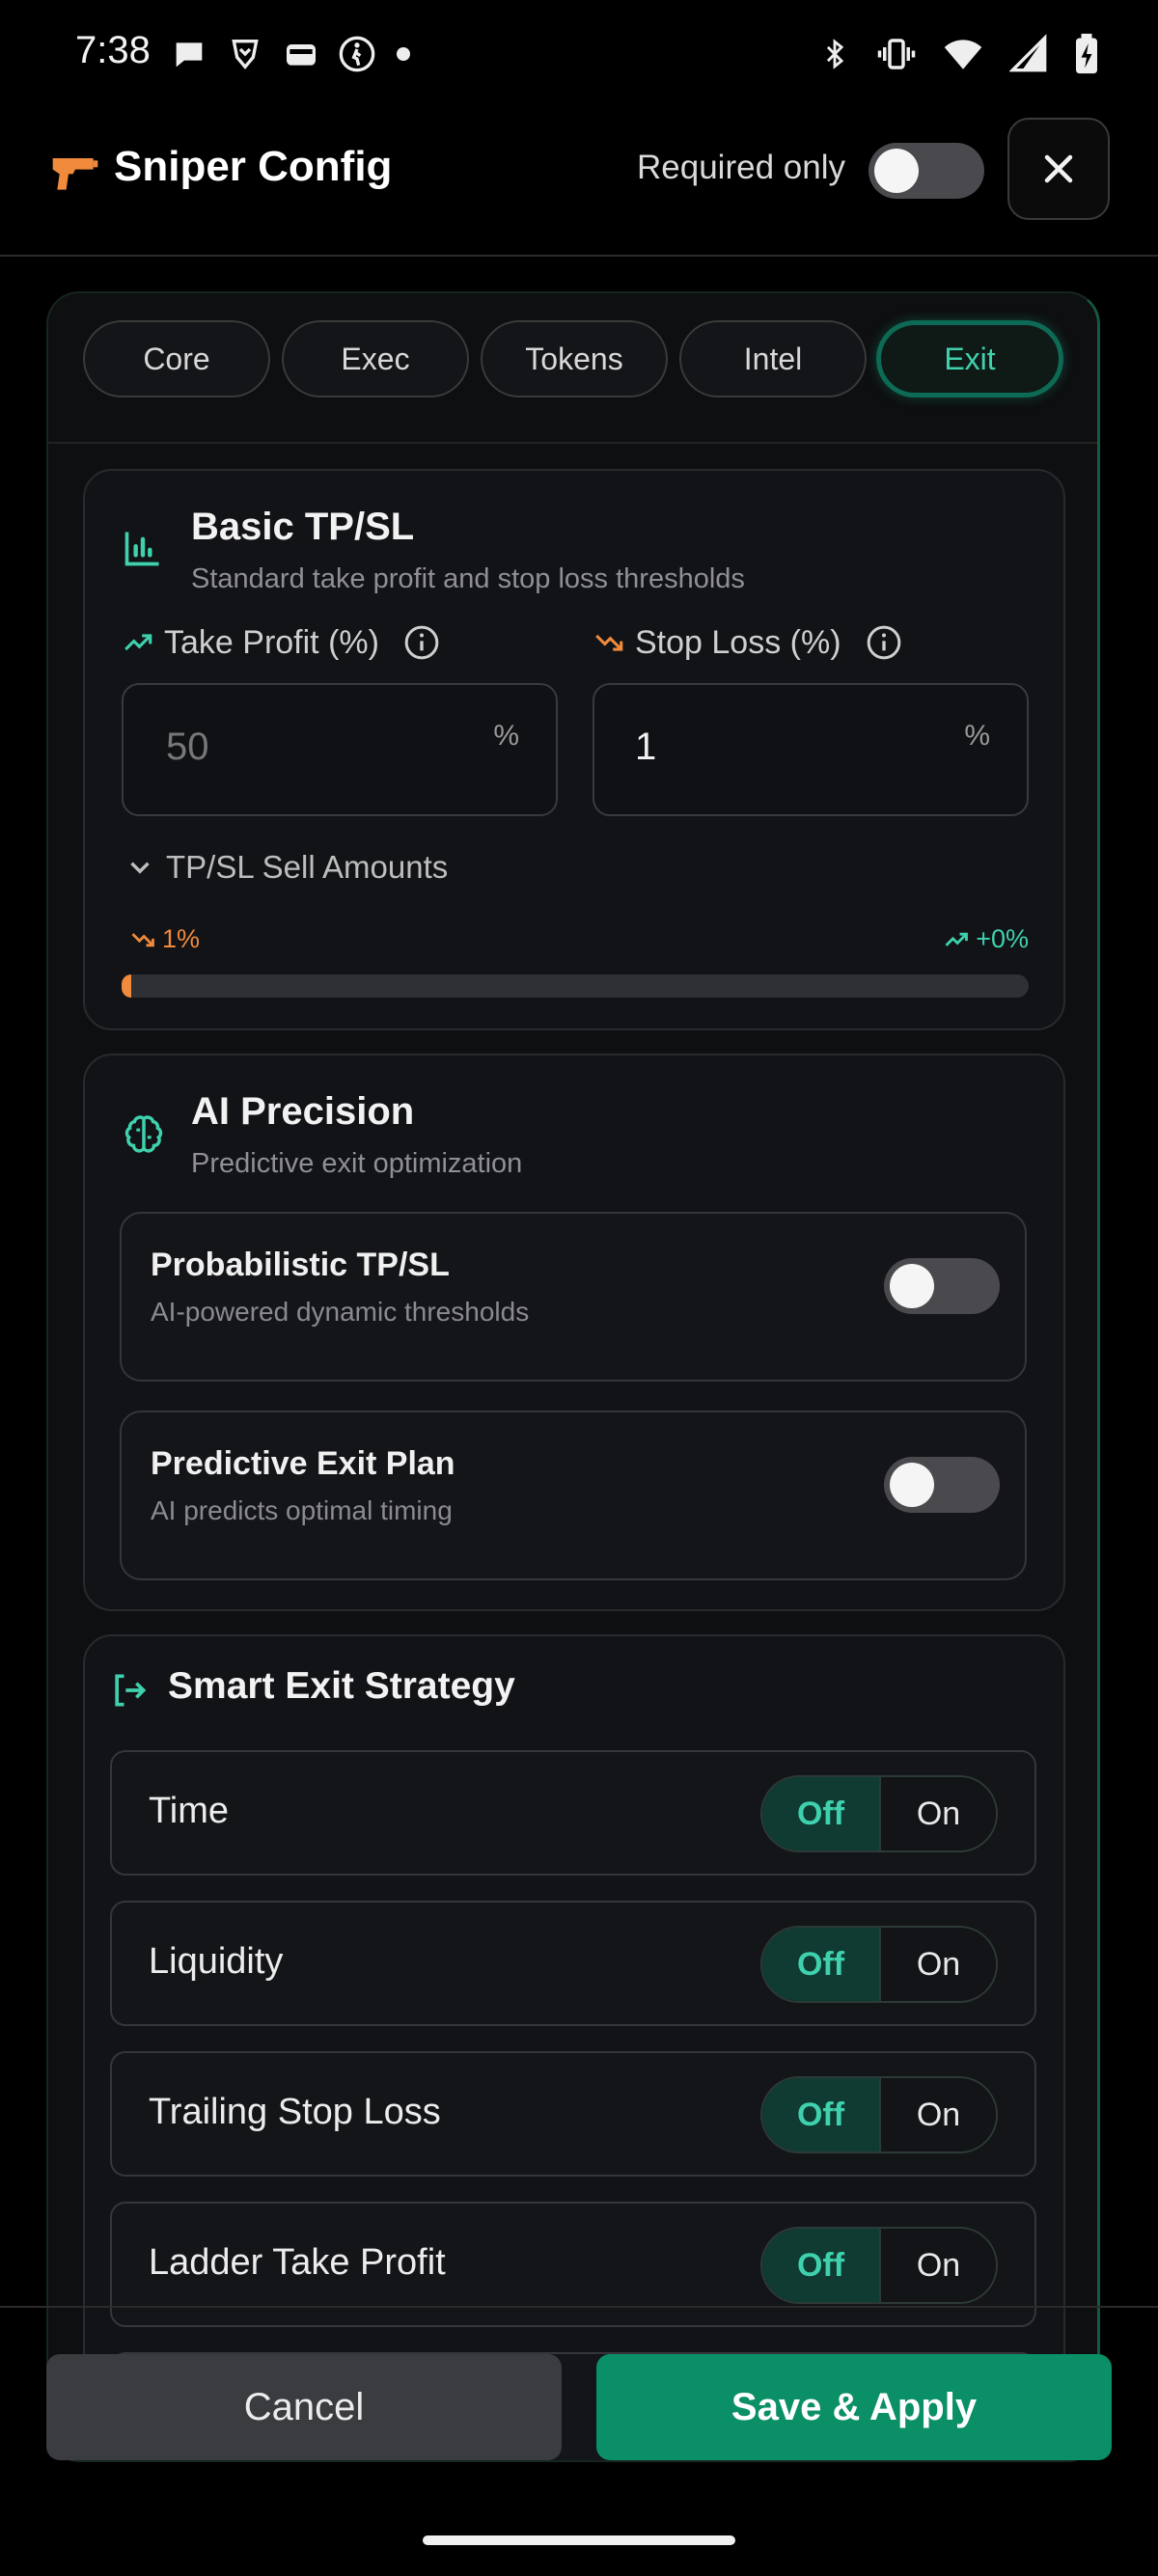 This screenshot has height=2576, width=1158. I want to click on time-off-on-switch: Off On, so click(879, 1814).